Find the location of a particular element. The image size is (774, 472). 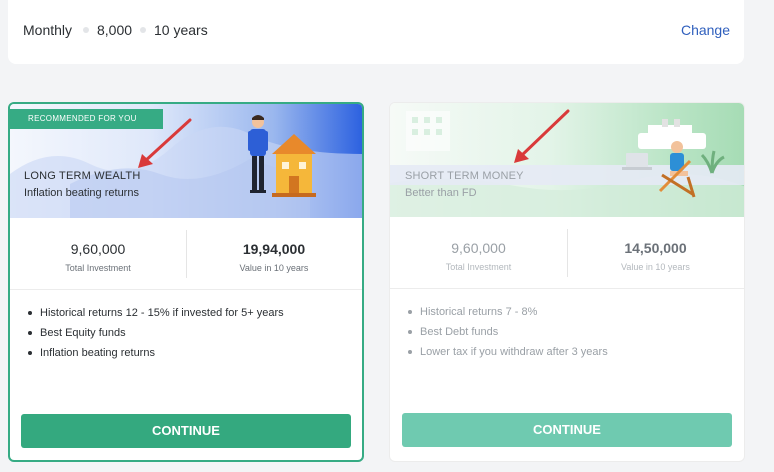

plan-subtitle: Better than FD is located at coordinates (441, 193).